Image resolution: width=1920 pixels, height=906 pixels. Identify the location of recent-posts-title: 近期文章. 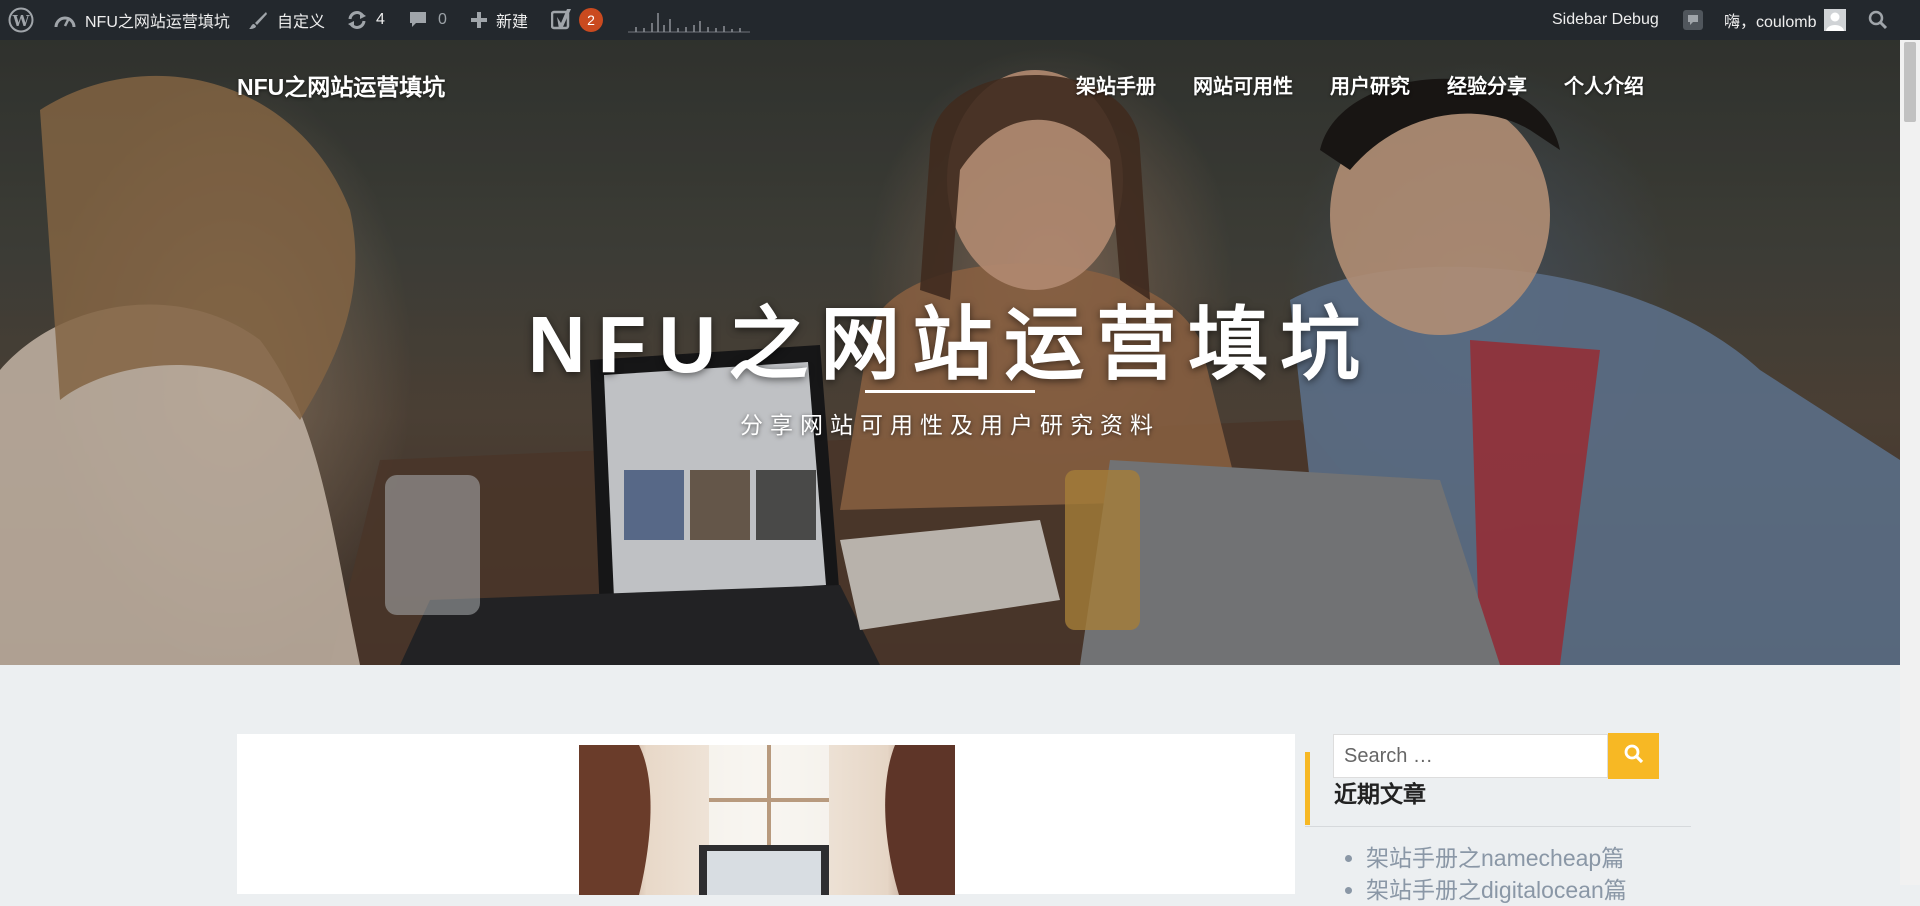
(1380, 794).